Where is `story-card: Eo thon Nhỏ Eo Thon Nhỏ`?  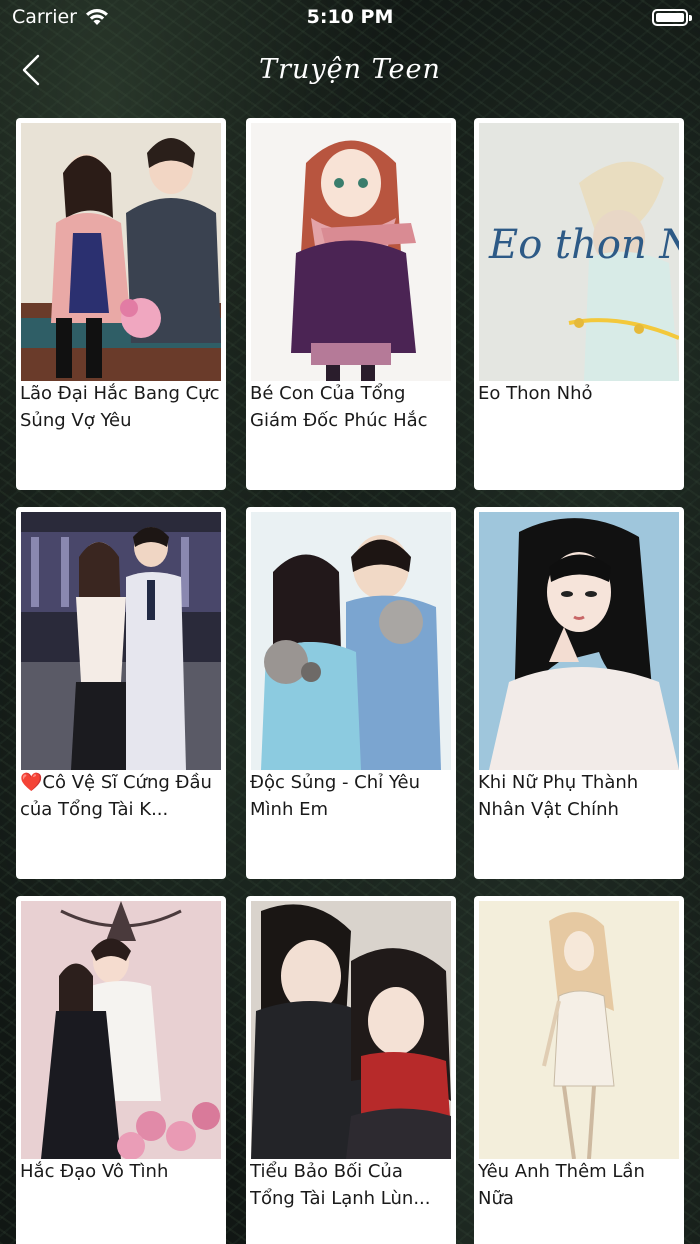
story-card: Eo thon Nhỏ Eo Thon Nhỏ is located at coordinates (579, 304).